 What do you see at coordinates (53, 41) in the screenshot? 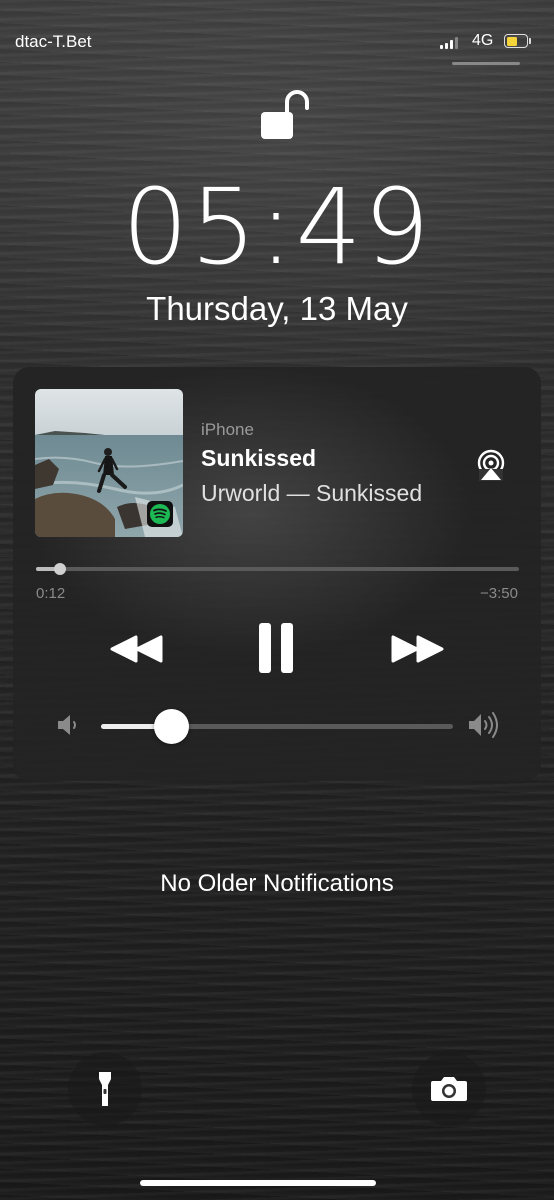
I see `carrier-name: dtac-T.Bet` at bounding box center [53, 41].